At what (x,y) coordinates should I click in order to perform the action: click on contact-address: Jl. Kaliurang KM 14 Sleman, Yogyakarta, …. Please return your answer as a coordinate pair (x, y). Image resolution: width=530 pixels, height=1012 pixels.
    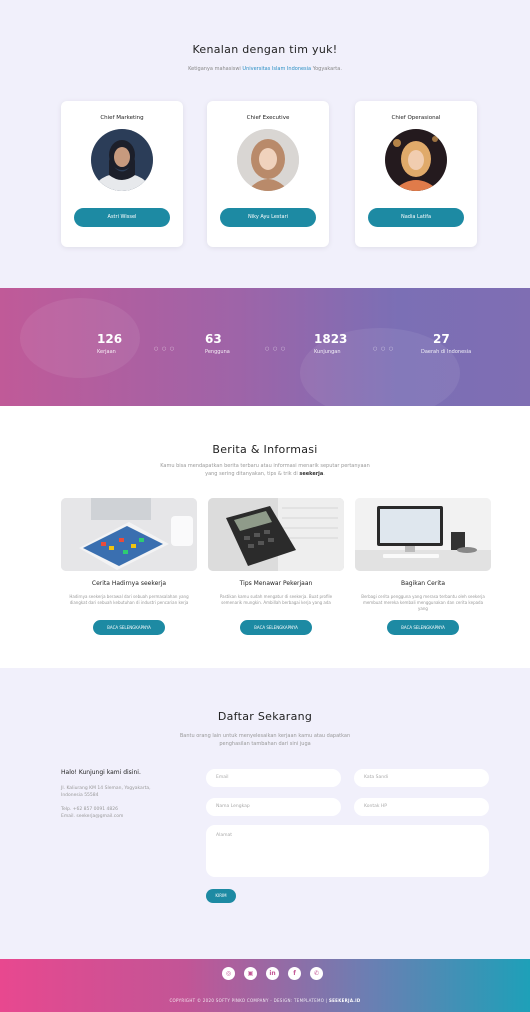
    Looking at the image, I should click on (106, 792).